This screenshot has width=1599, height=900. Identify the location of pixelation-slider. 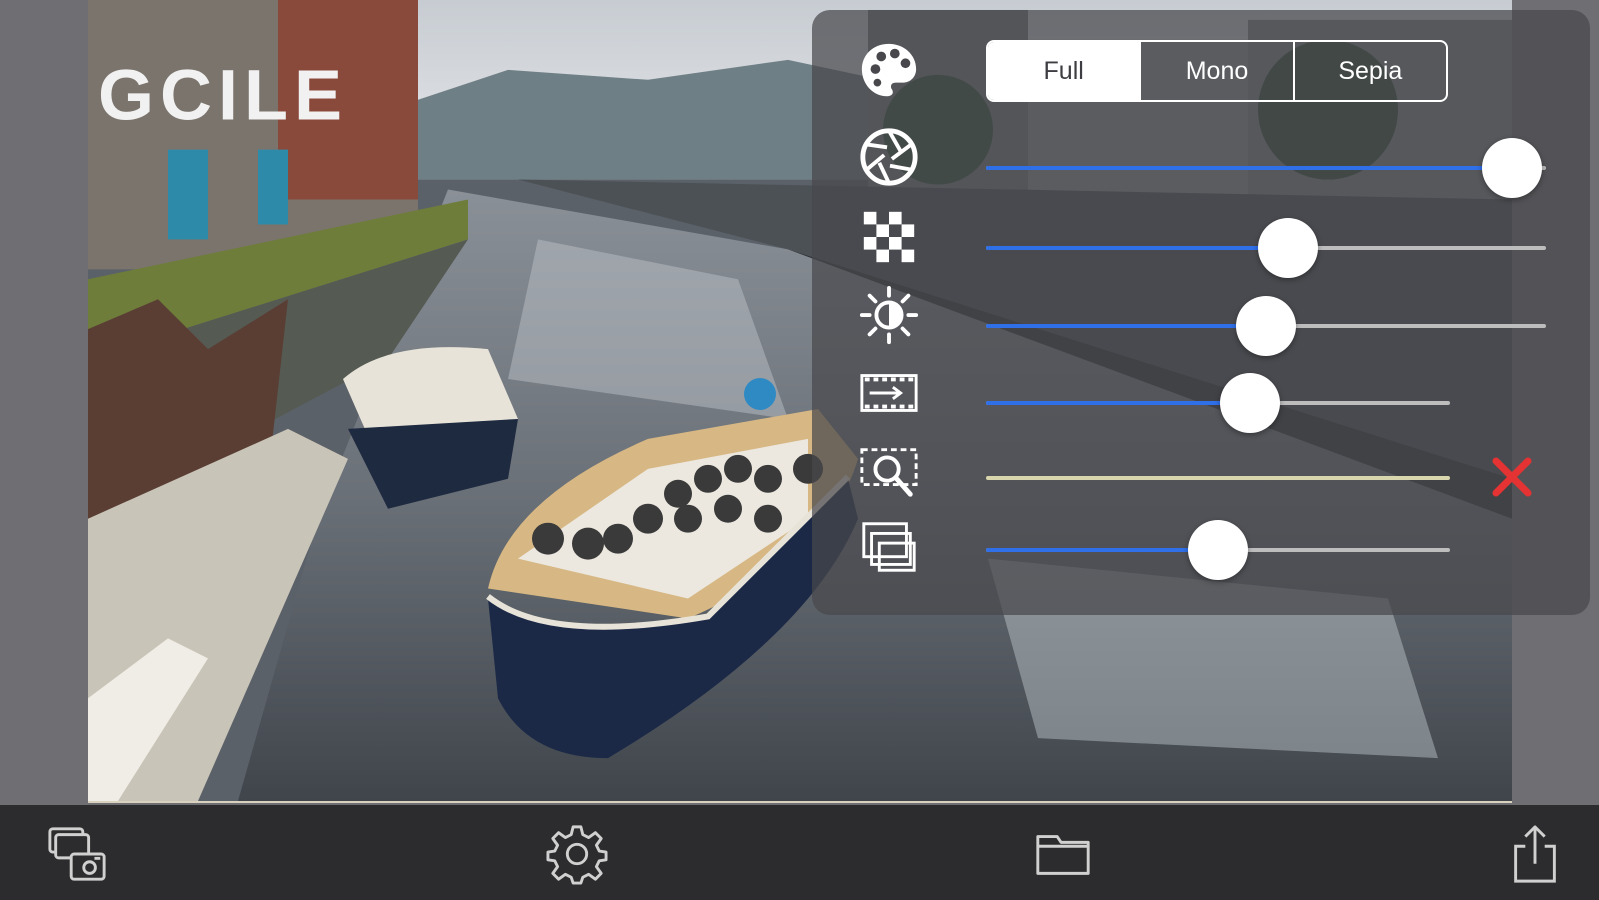
(1266, 248).